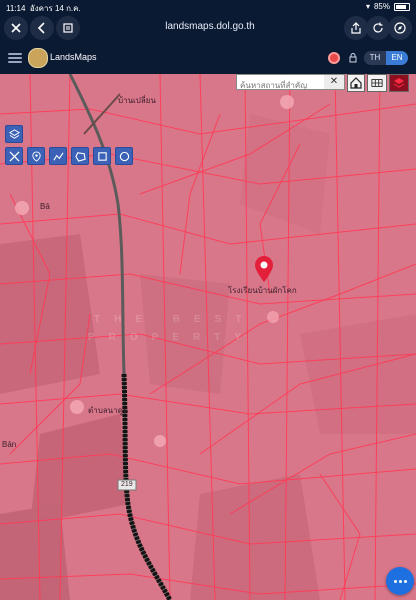  Describe the element at coordinates (9, 444) in the screenshot. I see `left-bottom-label: Bān` at that location.